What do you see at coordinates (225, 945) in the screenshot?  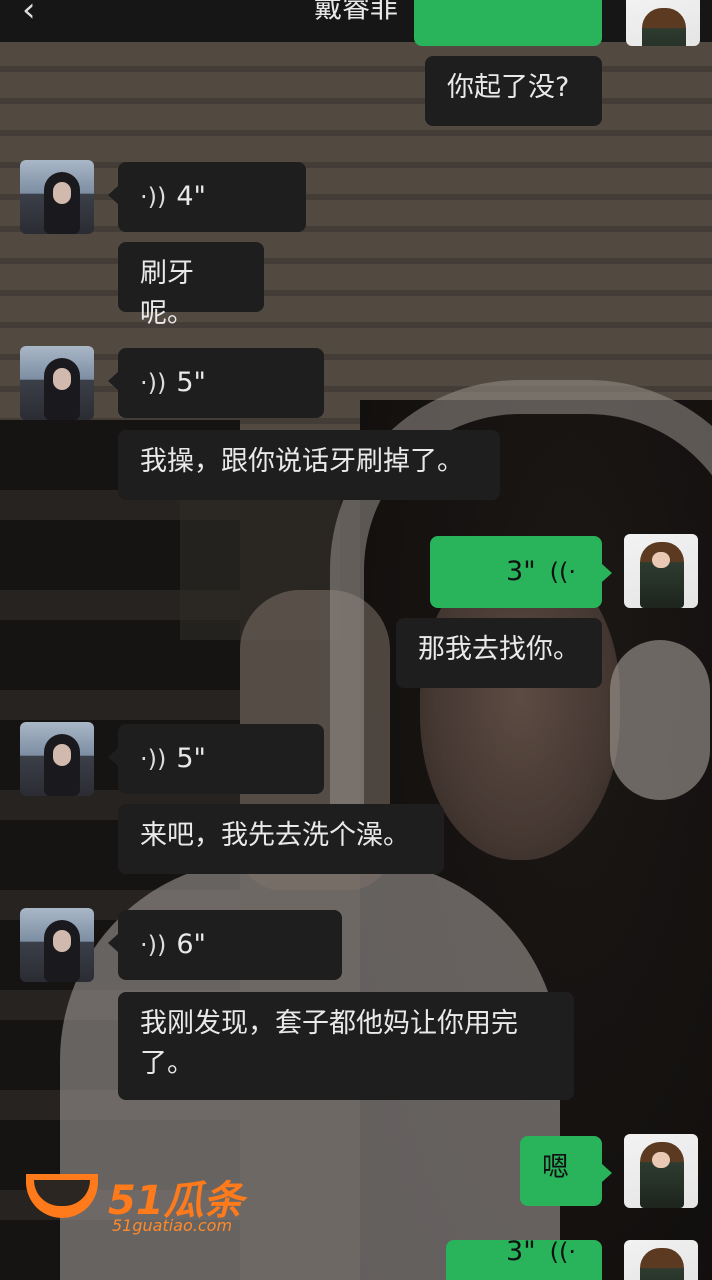 I see `voice-message-bubble: ·)) 6"` at bounding box center [225, 945].